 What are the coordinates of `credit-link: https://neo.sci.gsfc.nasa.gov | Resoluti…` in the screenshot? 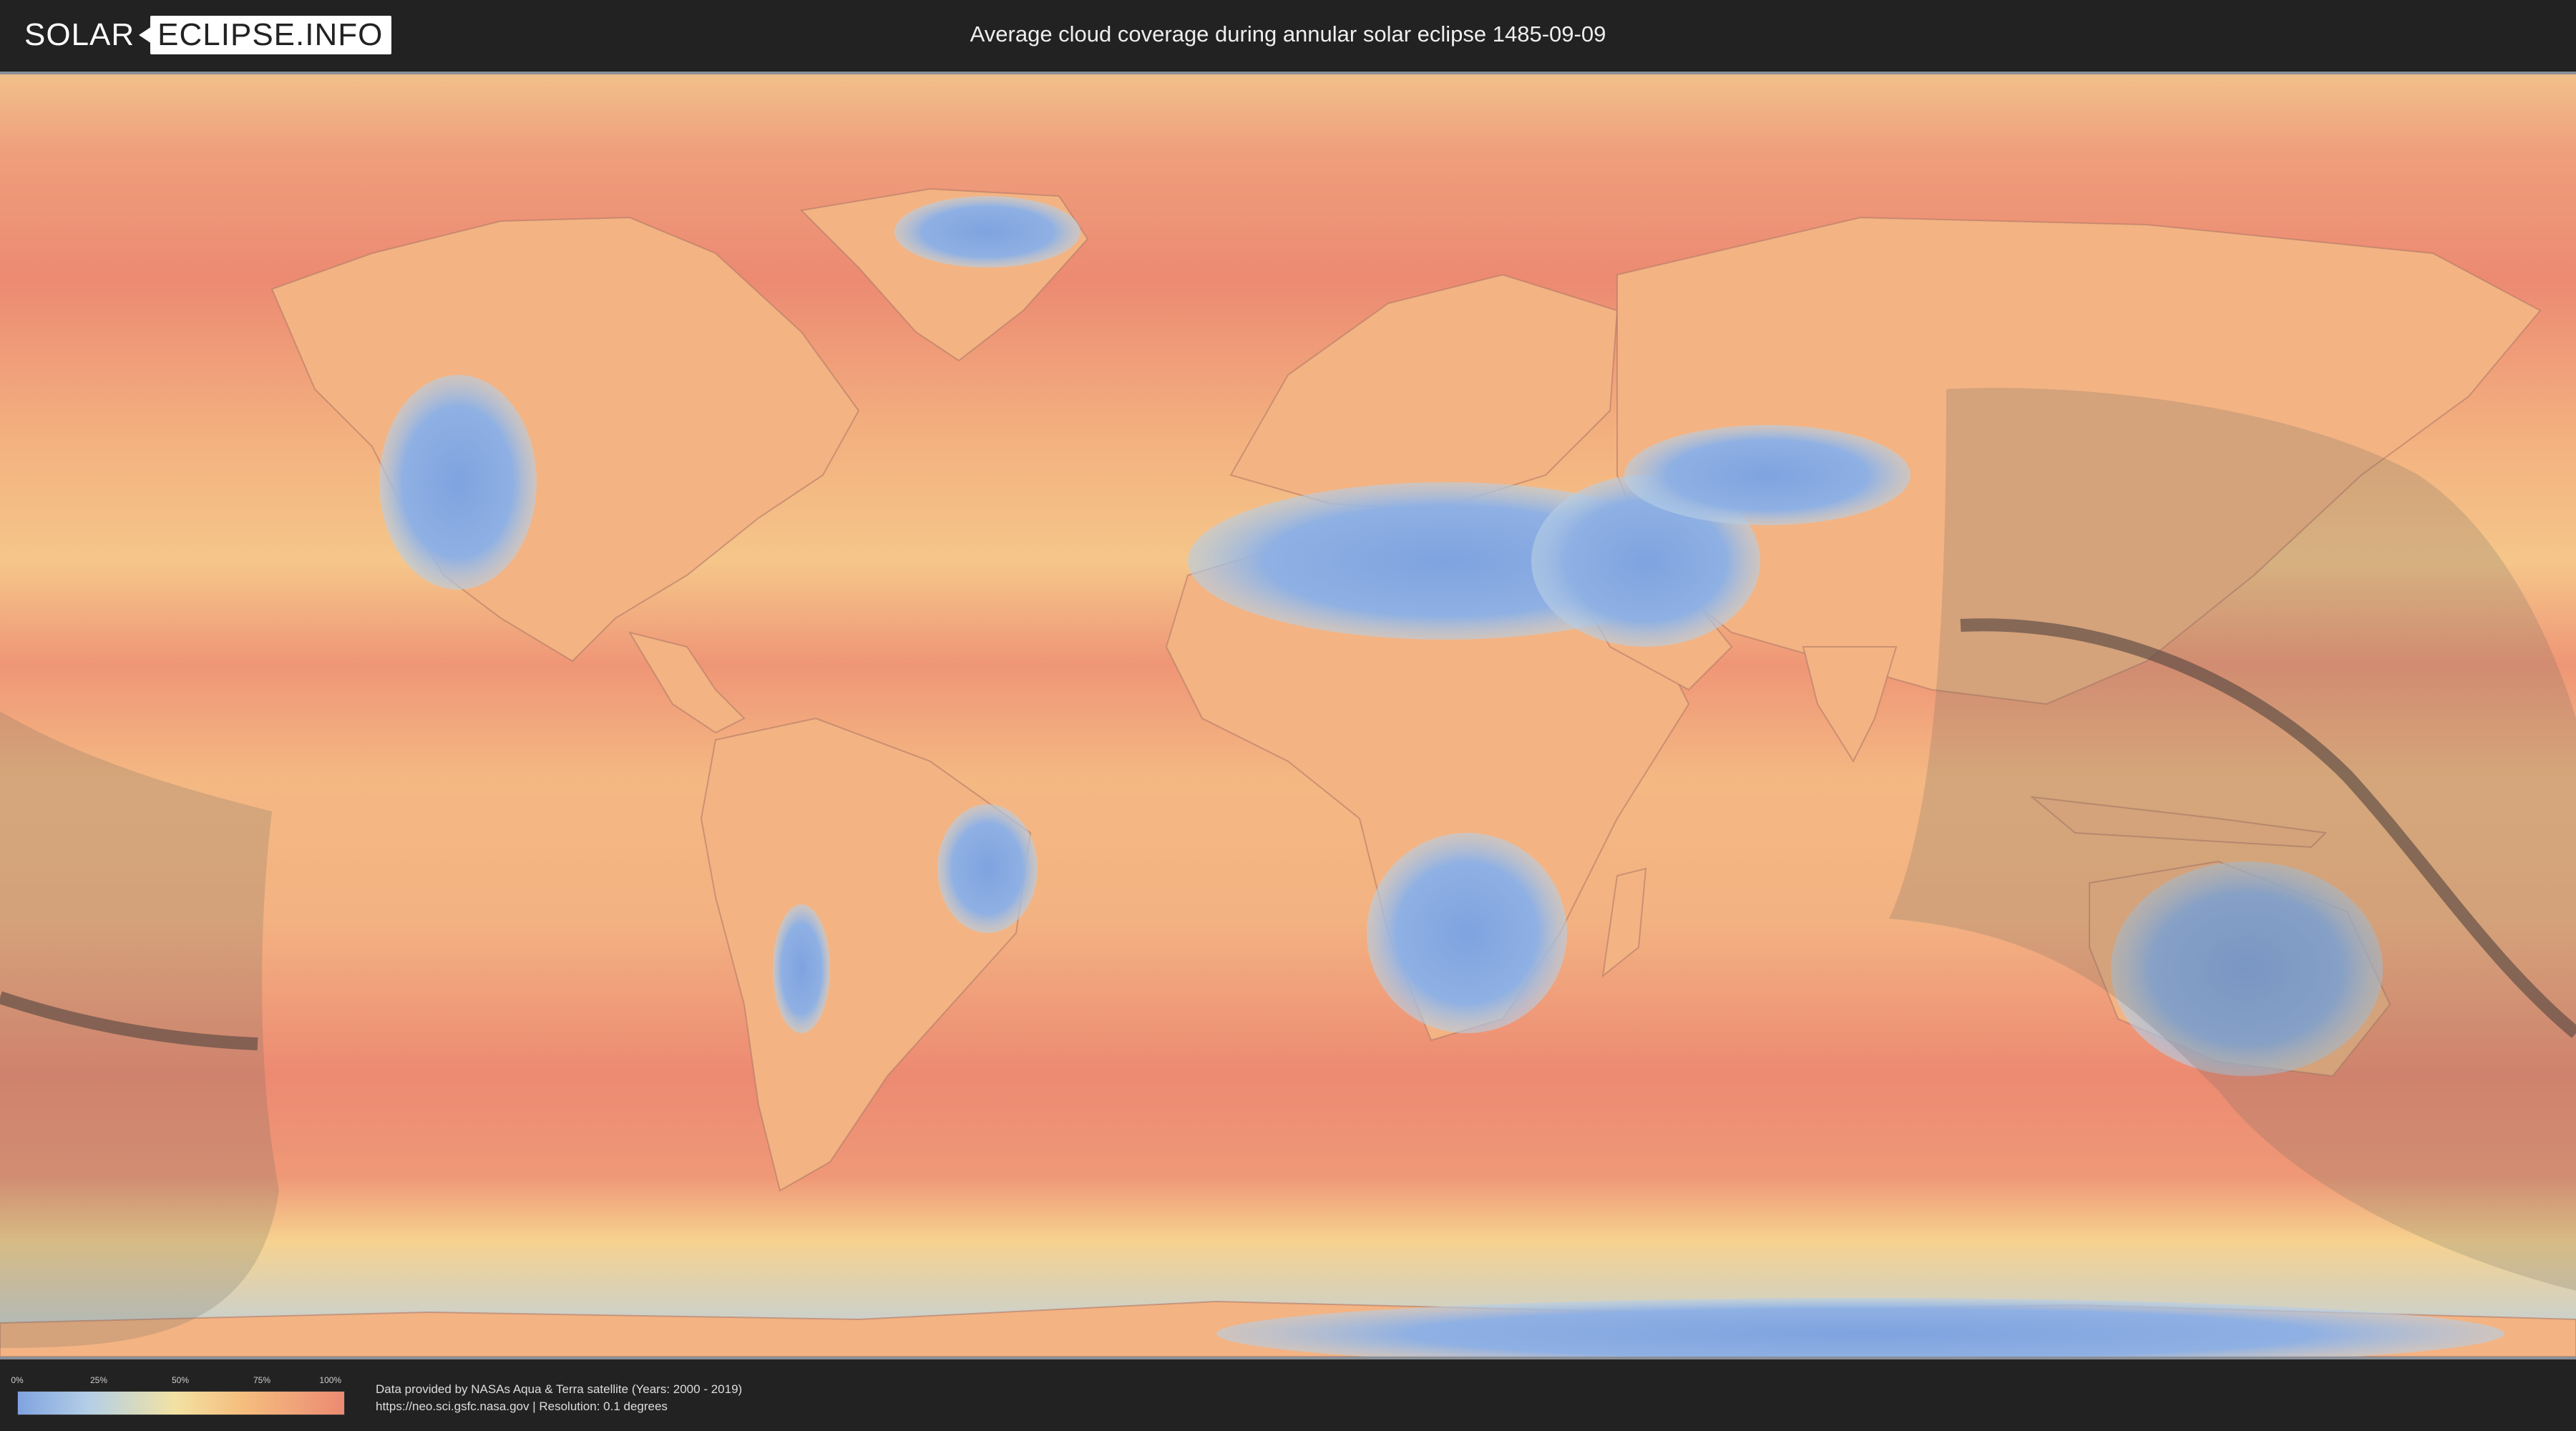 It's located at (559, 1406).